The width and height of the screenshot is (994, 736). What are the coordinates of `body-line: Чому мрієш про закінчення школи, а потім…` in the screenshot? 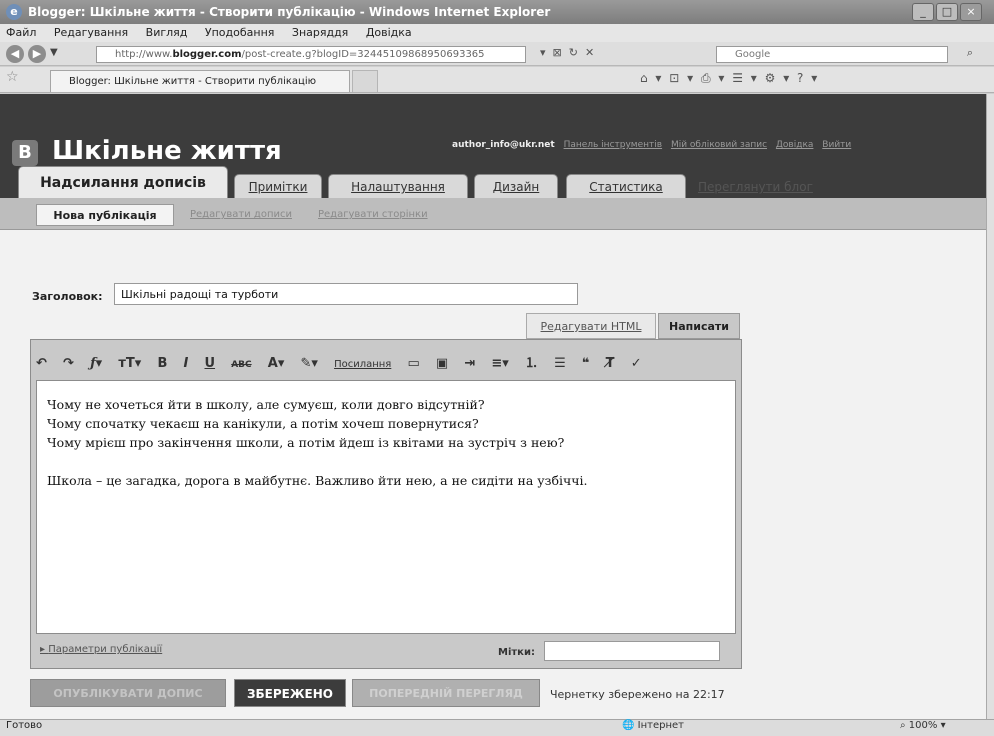 It's located at (306, 442).